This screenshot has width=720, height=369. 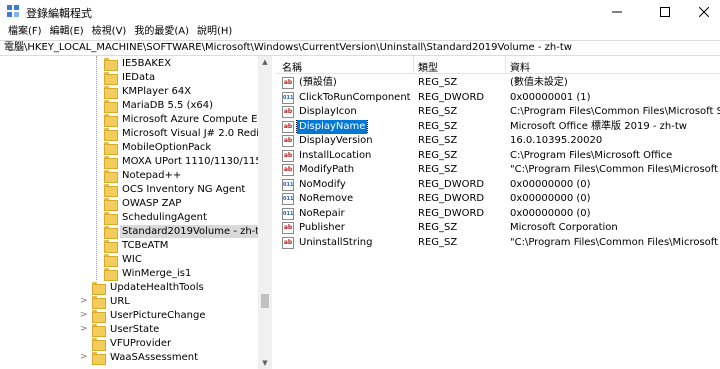 I want to click on tree-item: Microsoft Azure Compute Emulat, so click(x=187, y=119).